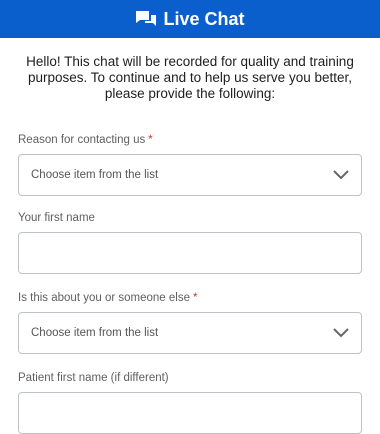  I want to click on reason-select: Choose item from the list, so click(190, 175).